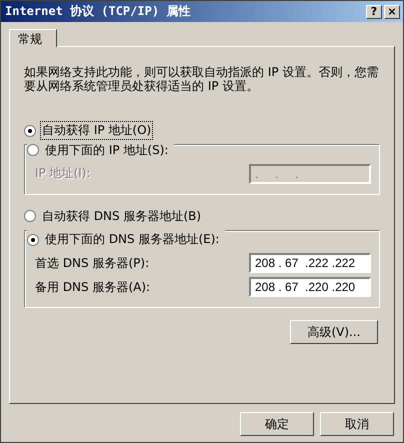 Image resolution: width=404 pixels, height=443 pixels. What do you see at coordinates (122, 216) in the screenshot?
I see `radio-label: 自动获得 DNS 服务器地址(B)` at bounding box center [122, 216].